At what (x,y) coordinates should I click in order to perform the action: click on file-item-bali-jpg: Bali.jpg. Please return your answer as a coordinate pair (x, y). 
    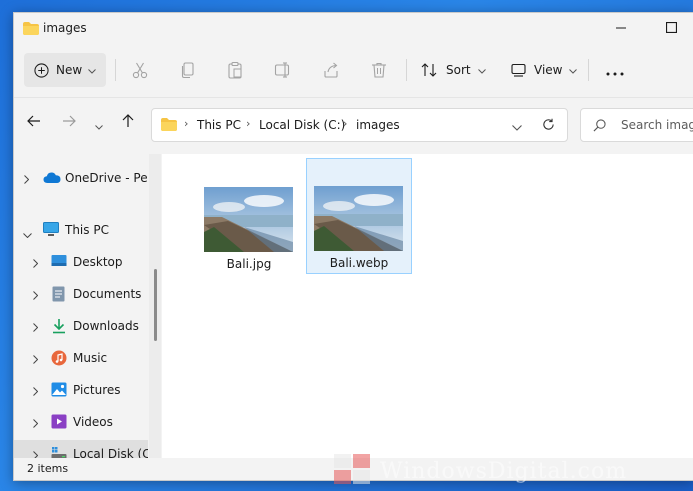
    Looking at the image, I should click on (249, 217).